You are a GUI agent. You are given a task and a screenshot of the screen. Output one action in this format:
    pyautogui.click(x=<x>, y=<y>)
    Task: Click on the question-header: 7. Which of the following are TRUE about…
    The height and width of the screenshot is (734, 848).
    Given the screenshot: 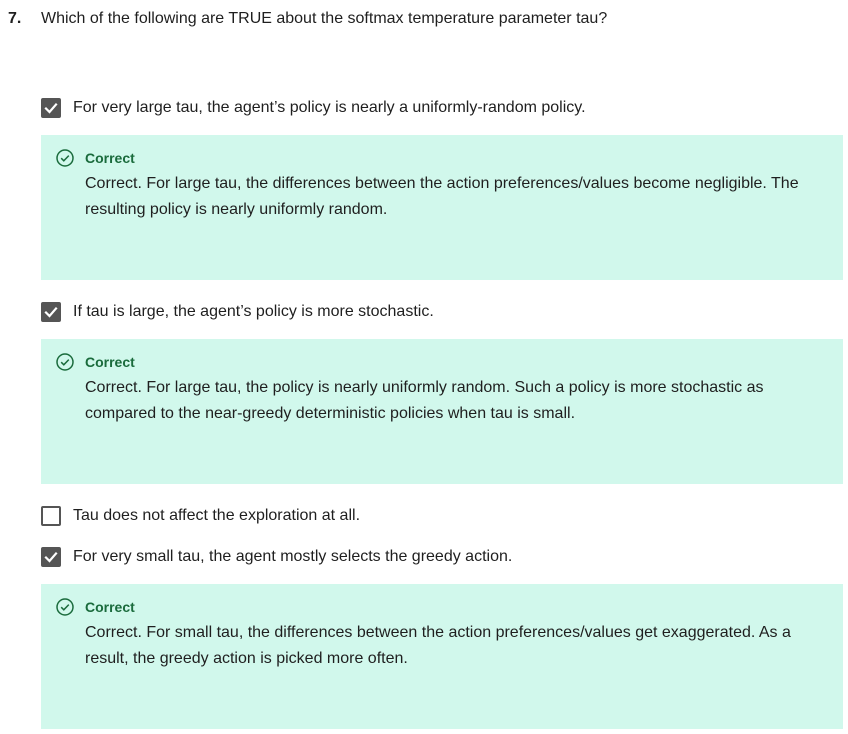 What is the action you would take?
    pyautogui.click(x=424, y=19)
    